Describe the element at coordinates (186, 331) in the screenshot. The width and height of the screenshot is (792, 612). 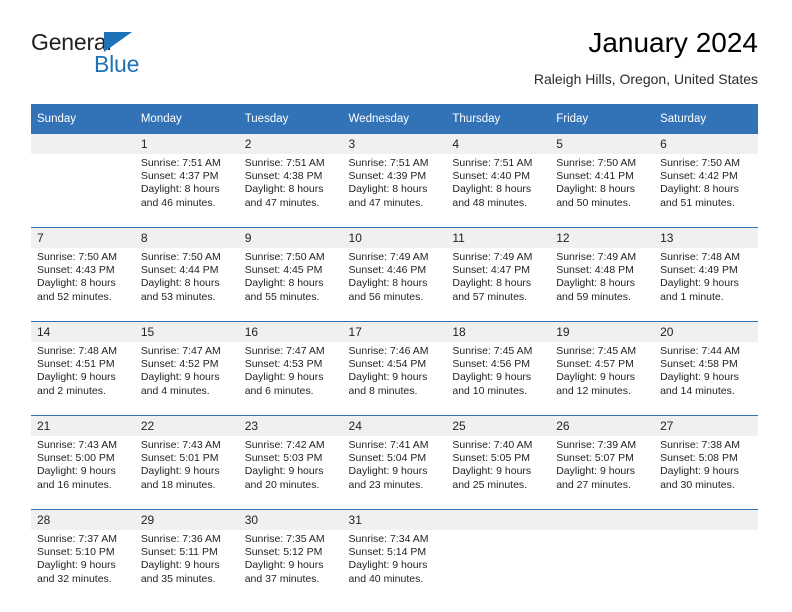
I see `day-number: 15` at that location.